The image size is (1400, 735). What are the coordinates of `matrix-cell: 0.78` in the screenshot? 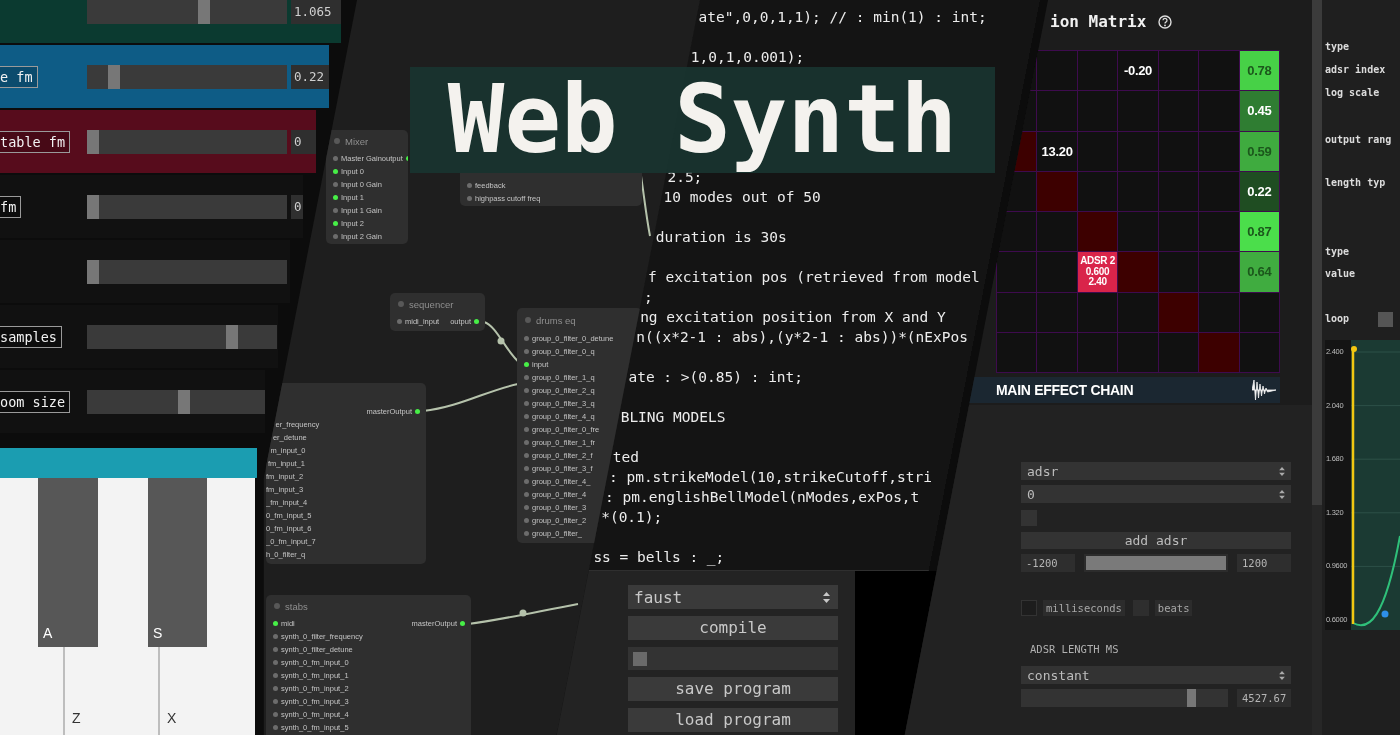 It's located at (1259, 71).